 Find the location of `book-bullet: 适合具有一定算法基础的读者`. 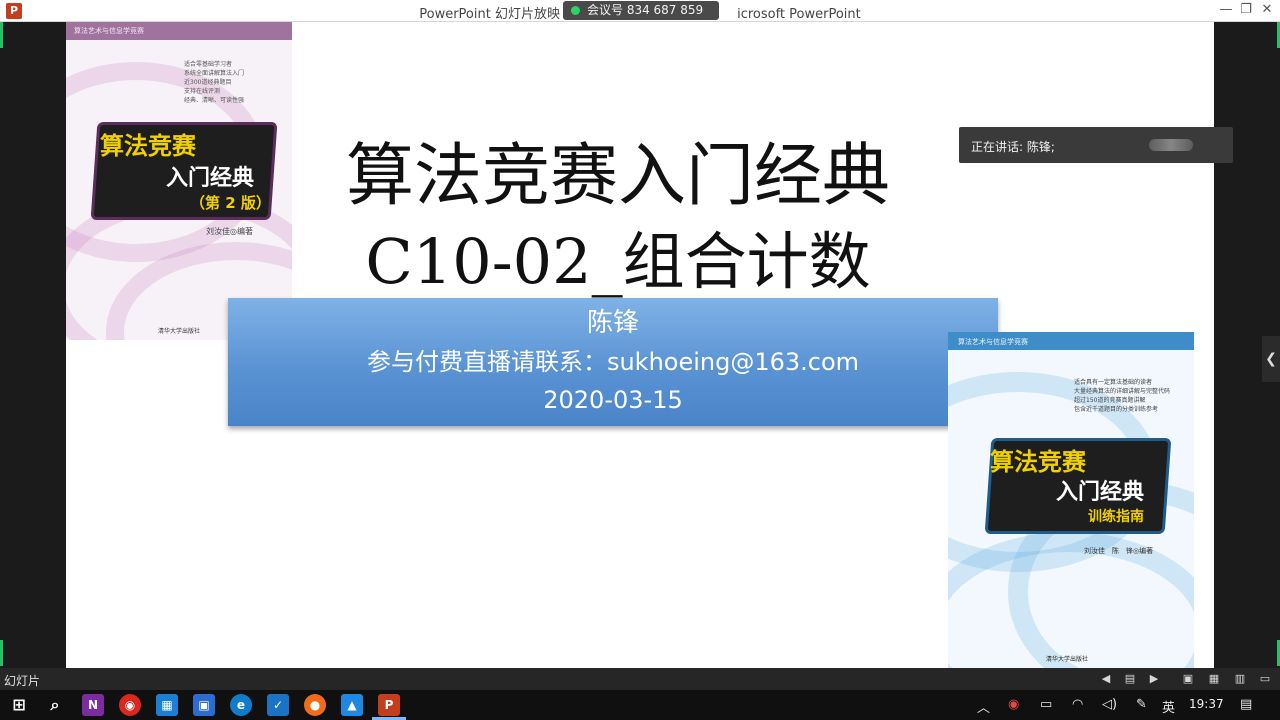

book-bullet: 适合具有一定算法基础的读者 is located at coordinates (1113, 382).